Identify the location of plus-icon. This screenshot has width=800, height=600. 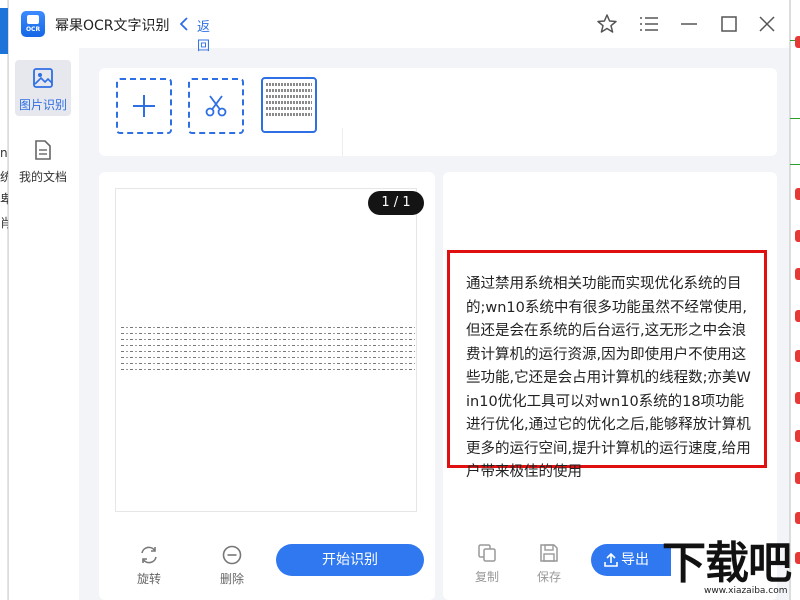
(144, 106).